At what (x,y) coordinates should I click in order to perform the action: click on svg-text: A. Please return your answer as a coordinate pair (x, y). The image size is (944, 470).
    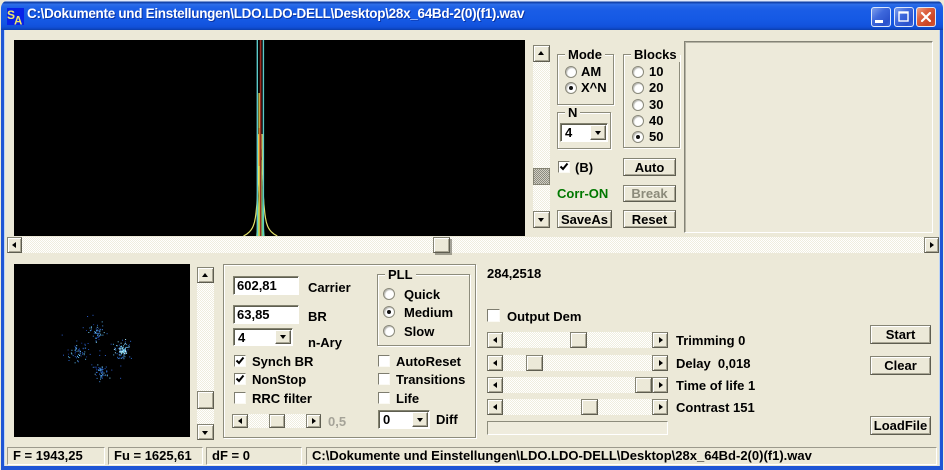
    Looking at the image, I should click on (18, 21).